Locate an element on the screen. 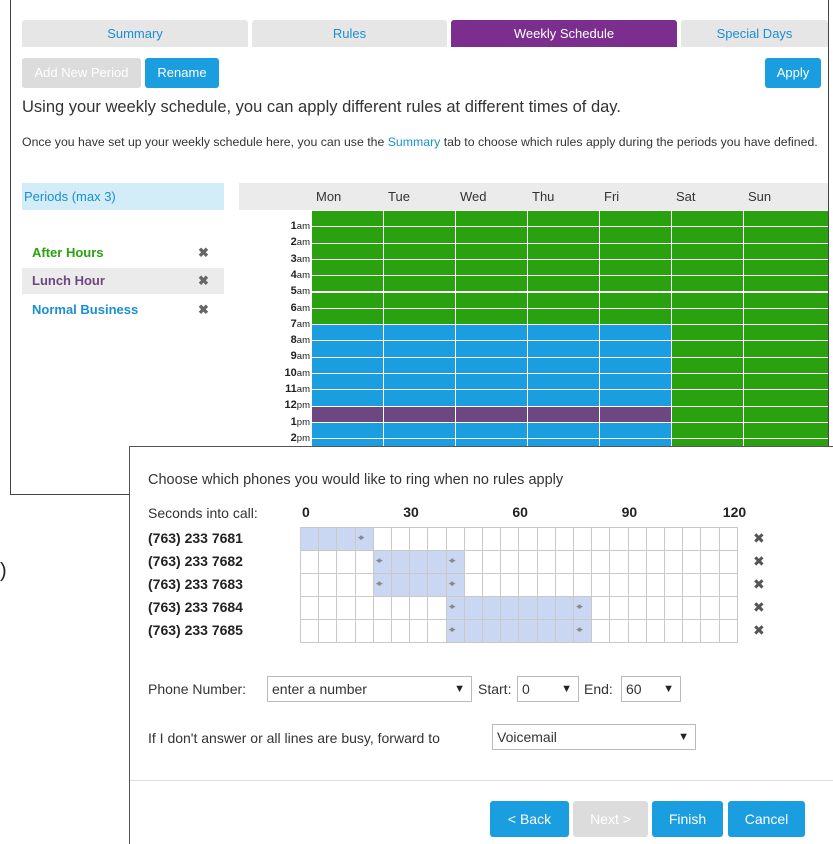 The image size is (833, 844). tab-rules: Rules is located at coordinates (349, 33).